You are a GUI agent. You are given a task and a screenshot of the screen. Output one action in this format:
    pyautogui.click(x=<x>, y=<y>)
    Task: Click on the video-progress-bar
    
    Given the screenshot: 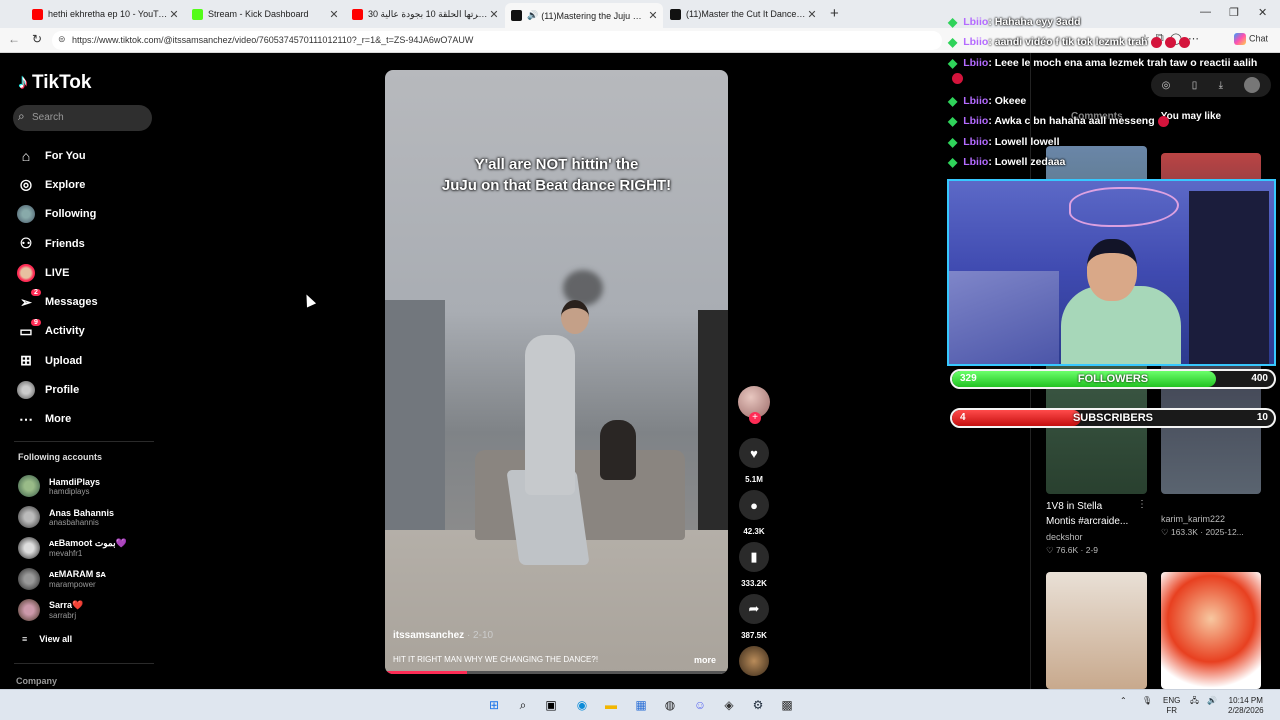 What is the action you would take?
    pyautogui.click(x=556, y=672)
    